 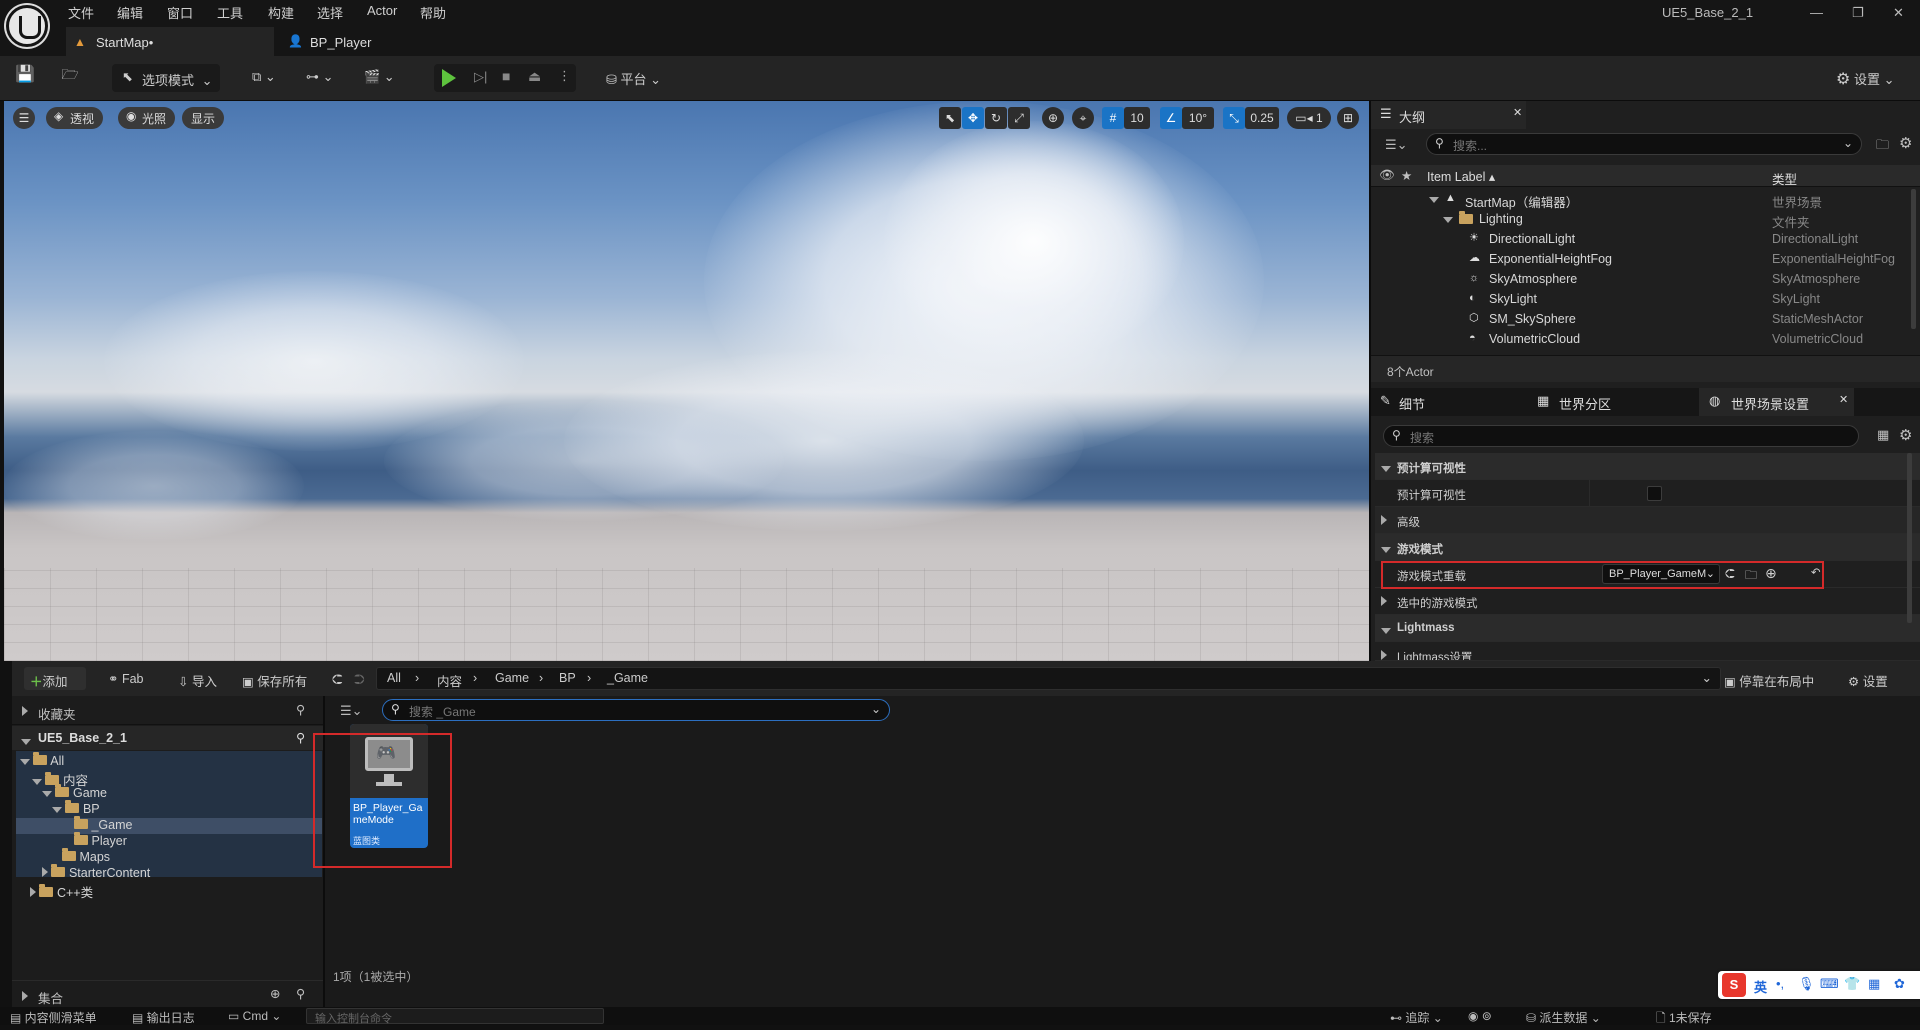 I want to click on section-lightmass: Lightmass, so click(x=1647, y=628).